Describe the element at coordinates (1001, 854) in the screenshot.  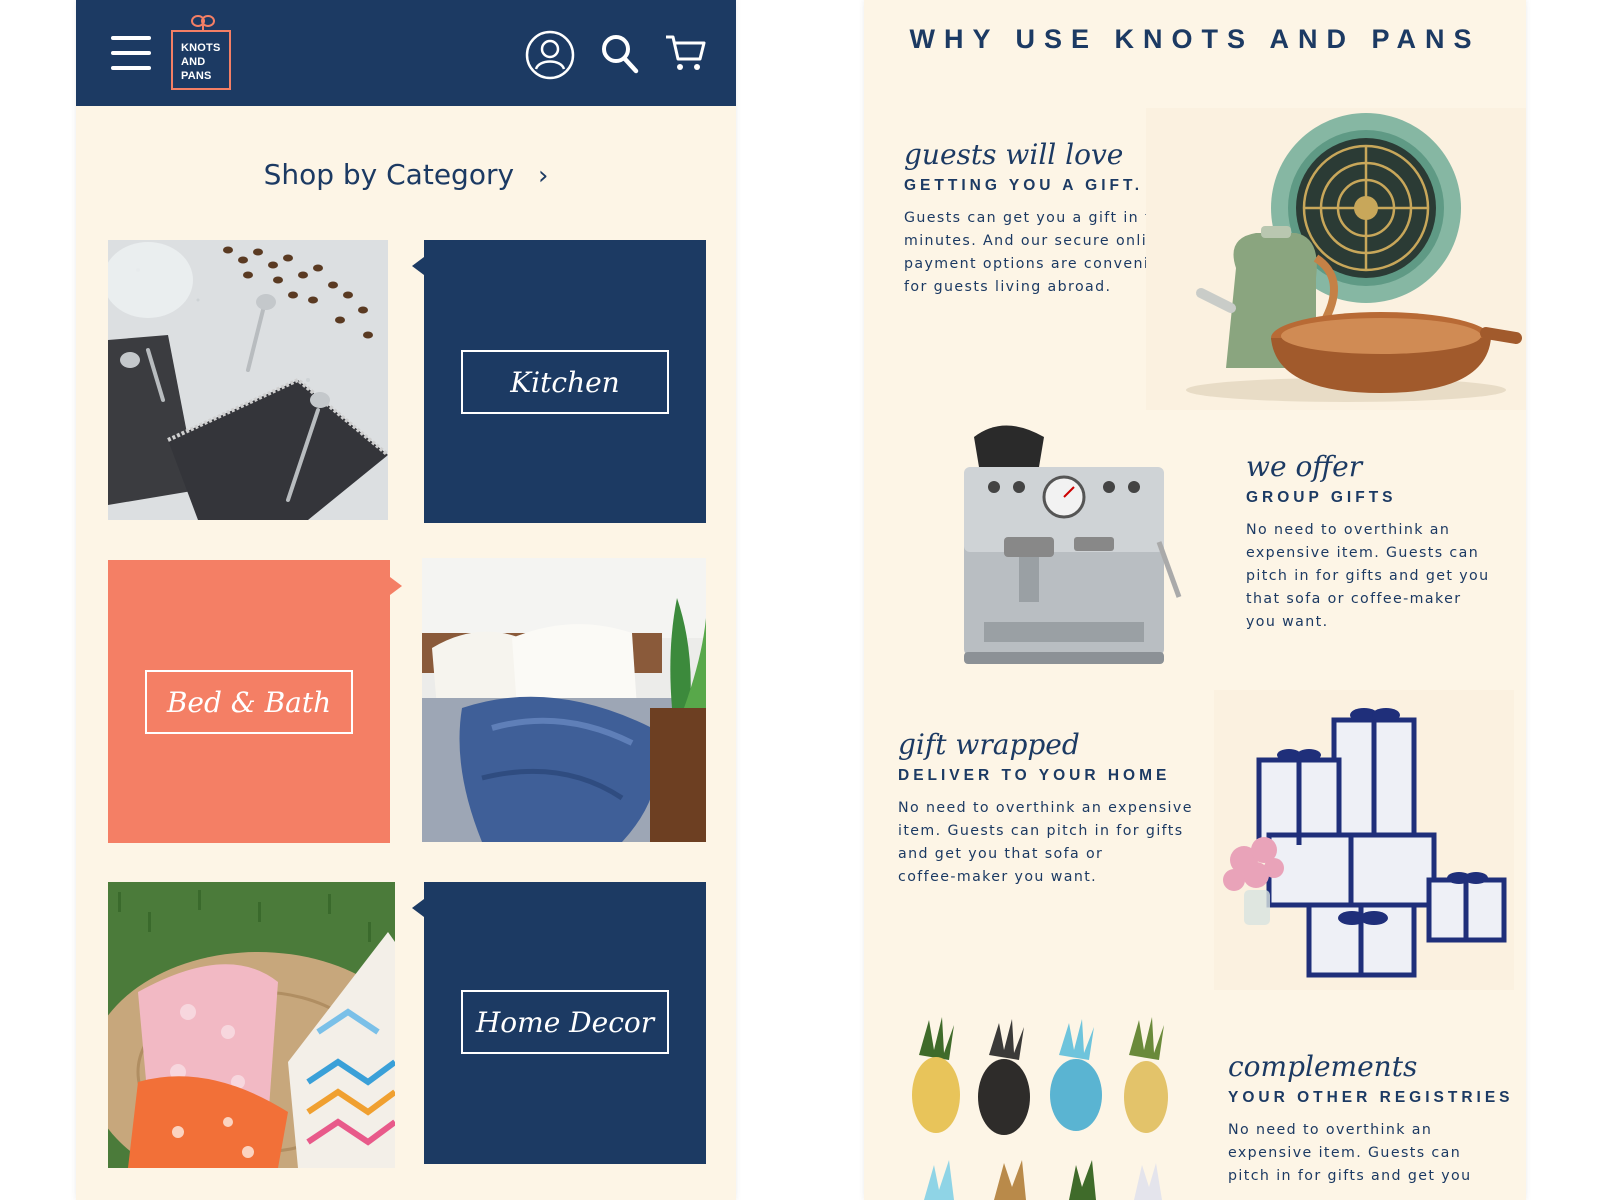
I see `body-line: and get you that sofa or` at that location.